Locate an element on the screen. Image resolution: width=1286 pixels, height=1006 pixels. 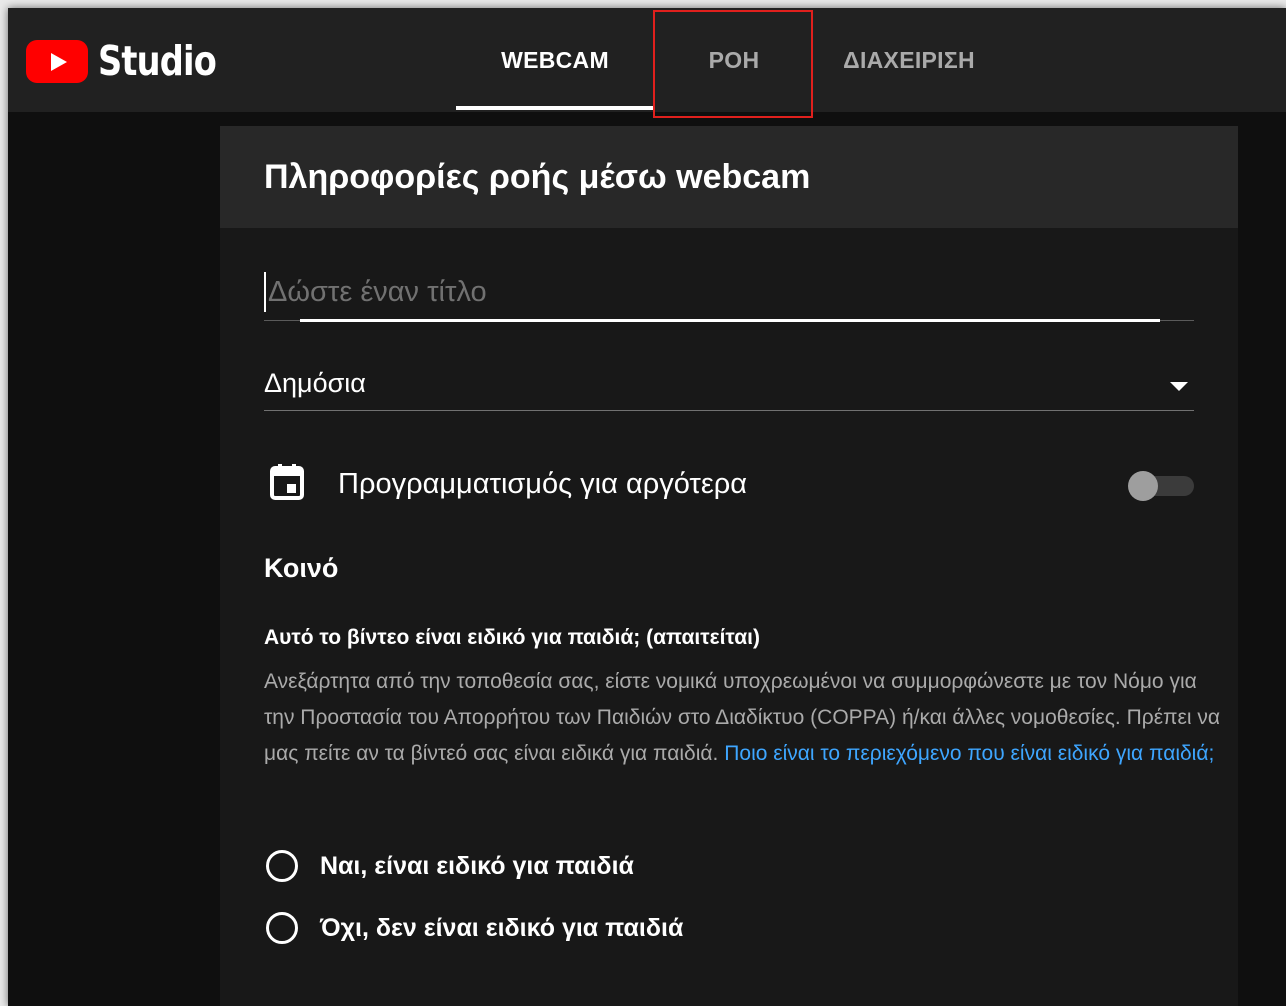
title-input is located at coordinates (716, 292).